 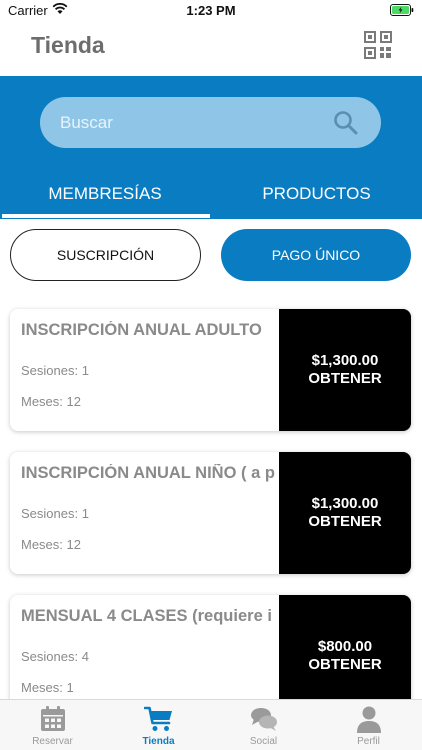 I want to click on suscripcion-button: SUSCRIPCIÓN, so click(x=105, y=255).